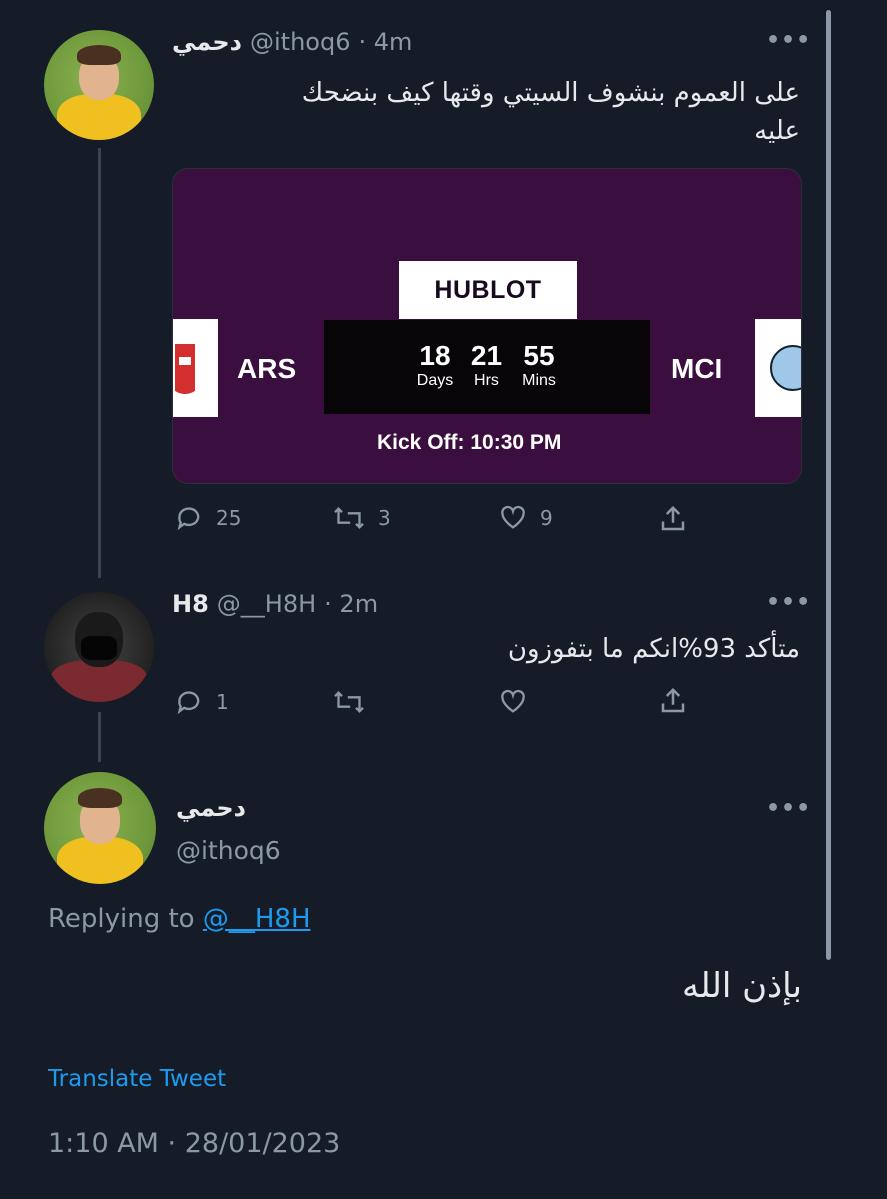  Describe the element at coordinates (539, 380) in the screenshot. I see `mins-label: Mins` at that location.